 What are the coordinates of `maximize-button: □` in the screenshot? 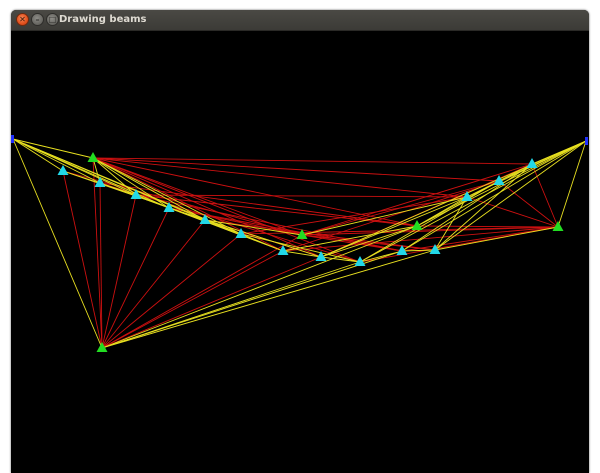 It's located at (52, 19).